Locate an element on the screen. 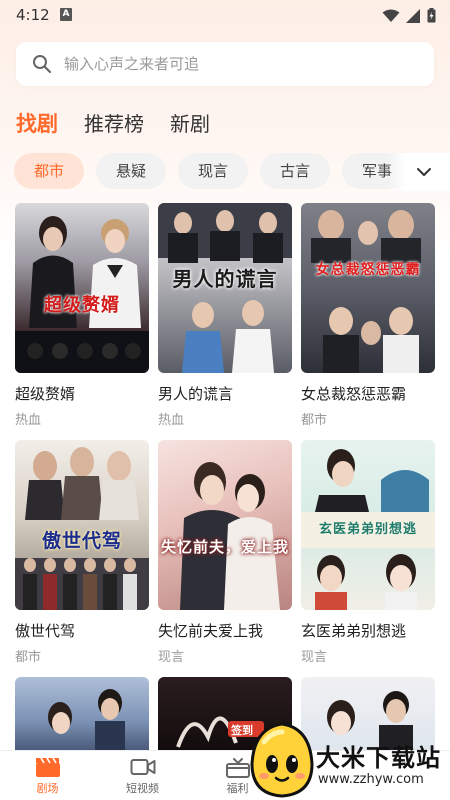 This screenshot has height=800, width=450. category-chip-urban: 都市 is located at coordinates (49, 171).